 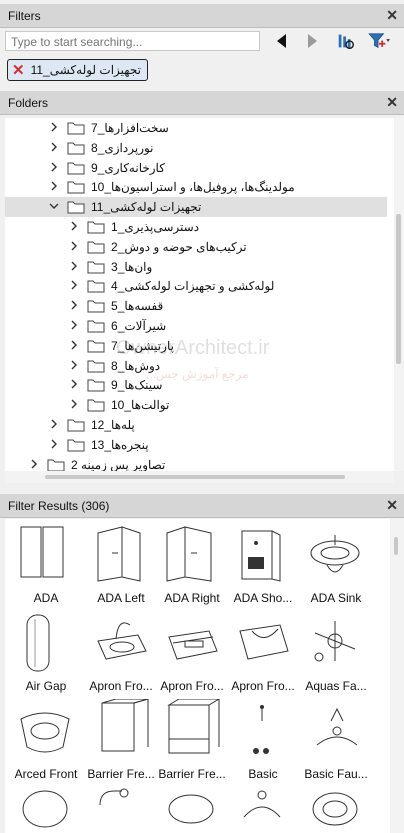 What do you see at coordinates (196, 425) in the screenshot?
I see `tree-folder-item: پله‌ها_12` at bounding box center [196, 425].